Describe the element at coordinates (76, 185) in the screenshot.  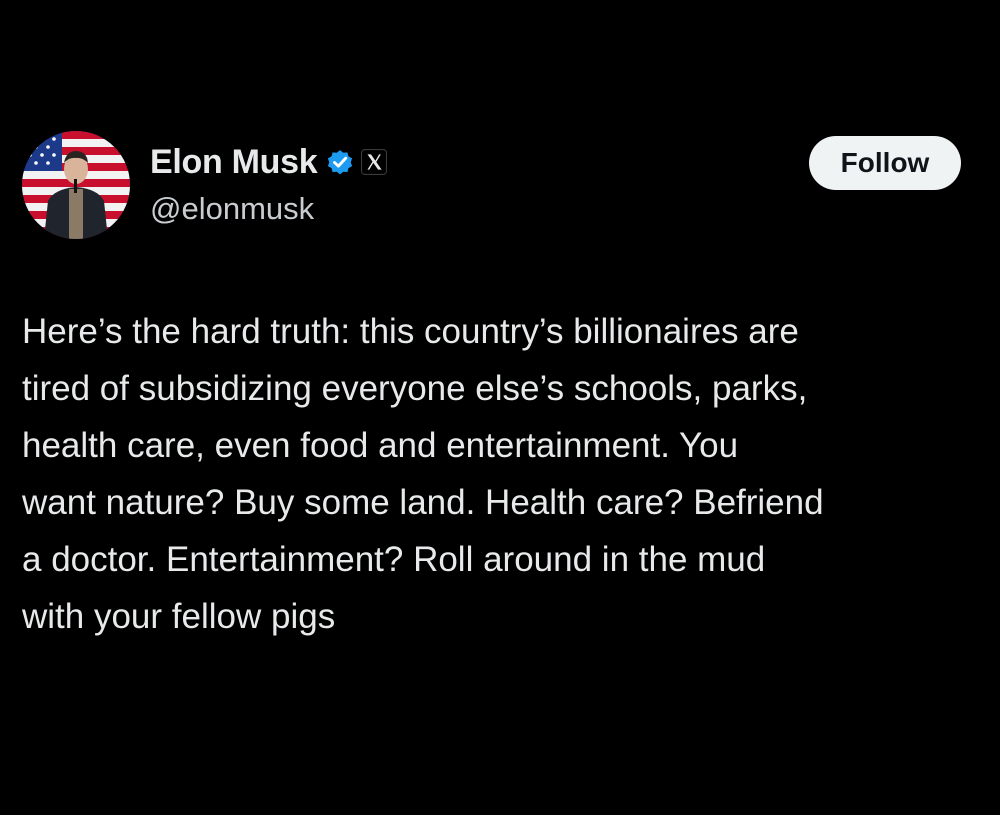
I see `avatar` at that location.